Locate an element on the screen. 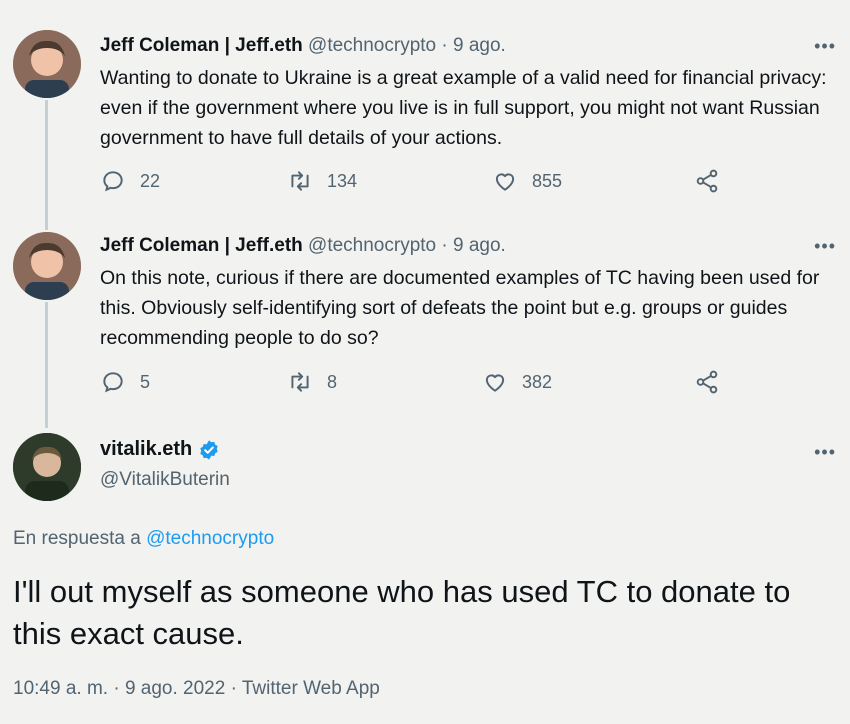  like-button: 855 is located at coordinates (527, 181).